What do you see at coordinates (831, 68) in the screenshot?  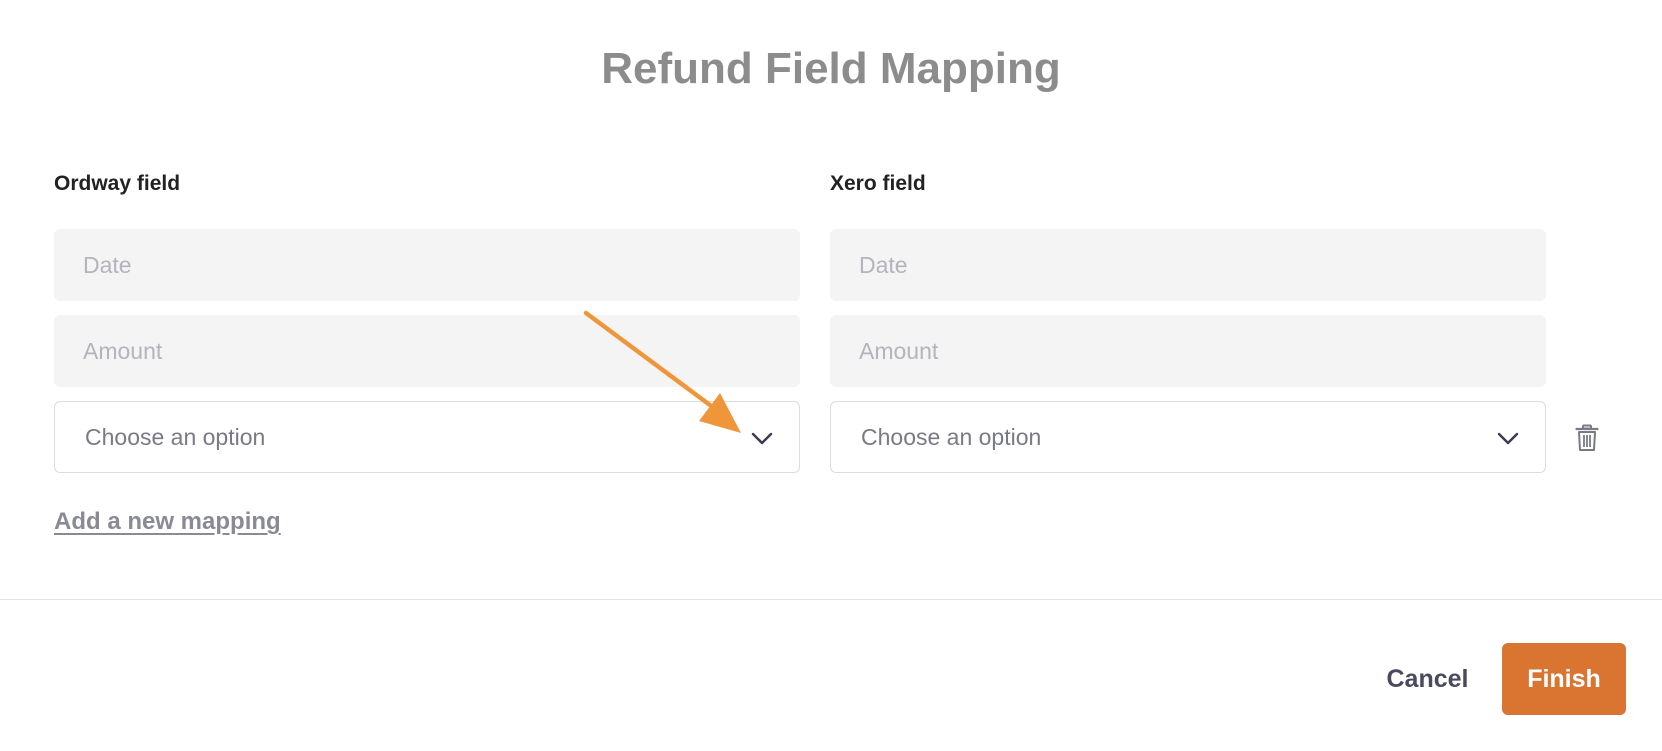 I see `dialog-title: Refund Field Mapping` at bounding box center [831, 68].